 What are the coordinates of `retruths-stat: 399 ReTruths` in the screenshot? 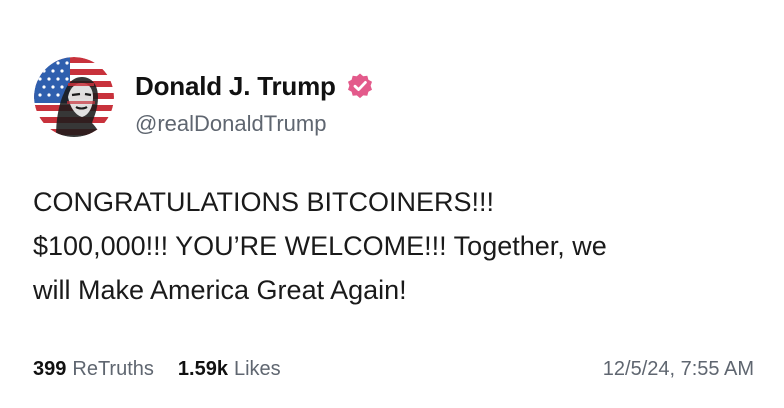 It's located at (93, 369).